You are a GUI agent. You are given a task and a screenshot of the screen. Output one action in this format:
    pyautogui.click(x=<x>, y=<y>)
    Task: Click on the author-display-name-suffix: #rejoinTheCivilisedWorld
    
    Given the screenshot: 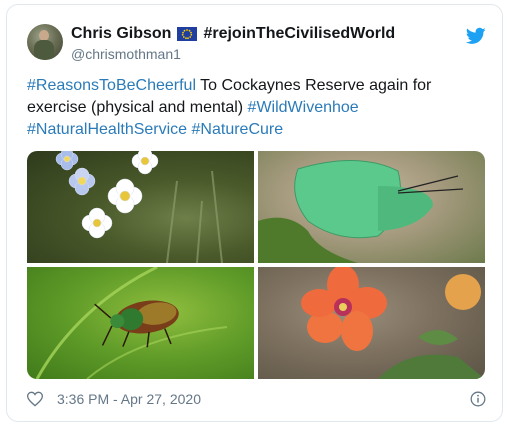 What is the action you would take?
    pyautogui.click(x=299, y=34)
    